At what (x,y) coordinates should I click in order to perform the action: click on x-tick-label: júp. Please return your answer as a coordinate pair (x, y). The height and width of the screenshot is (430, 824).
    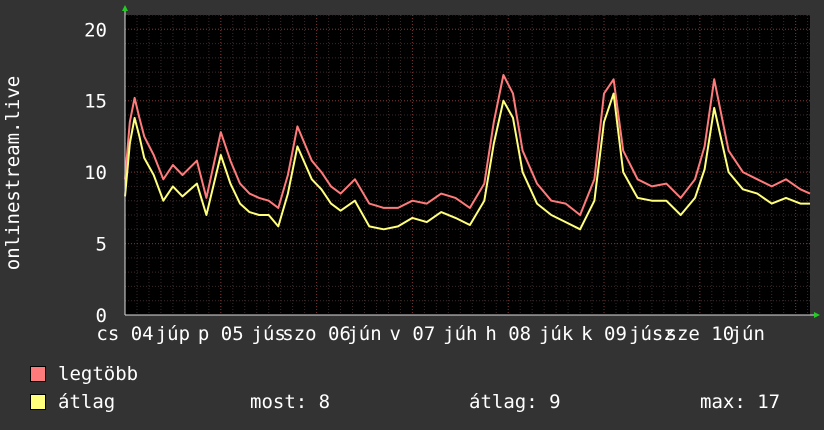
    Looking at the image, I should click on (173, 334).